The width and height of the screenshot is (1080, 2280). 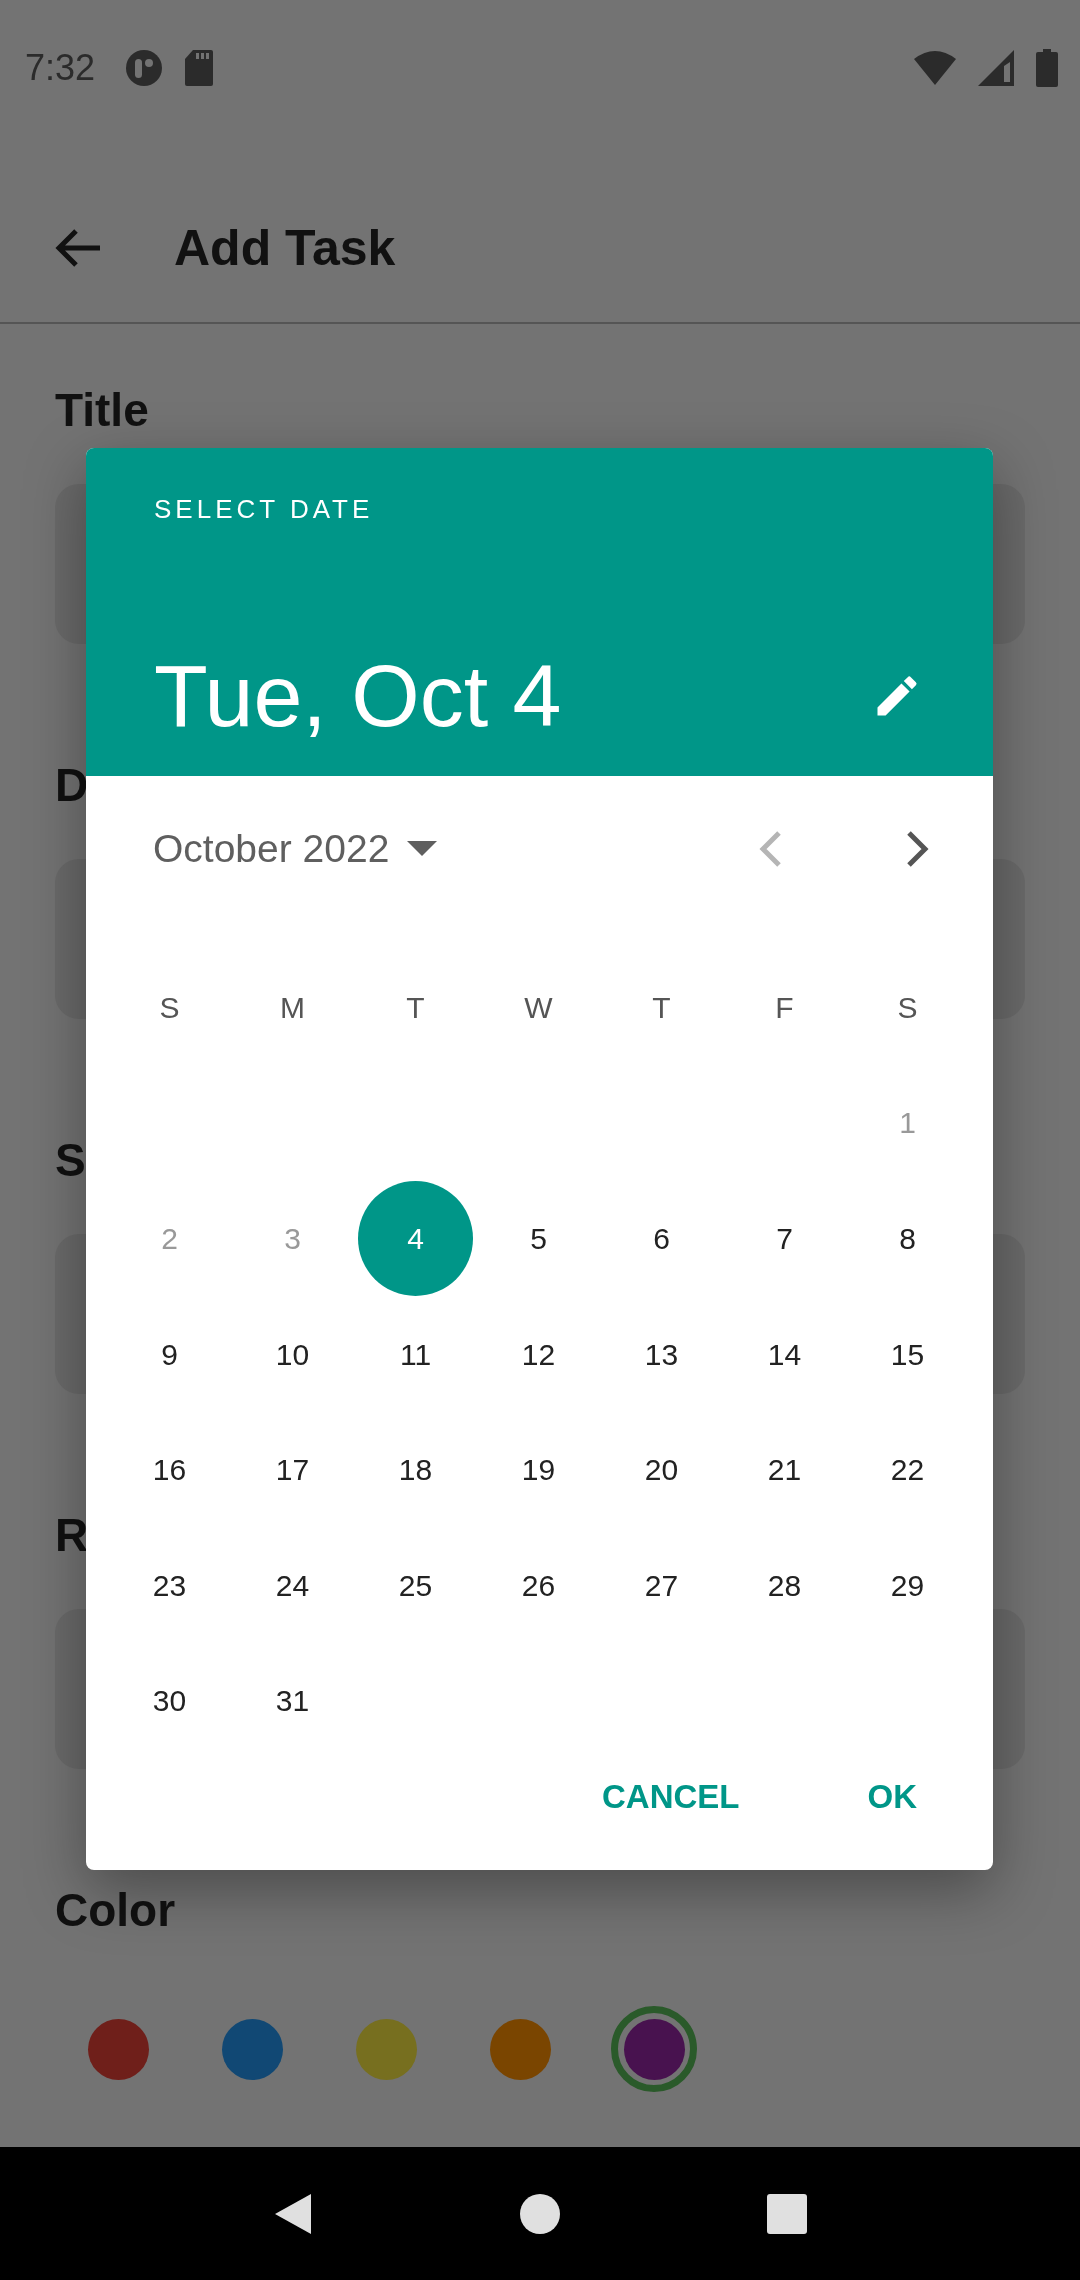 What do you see at coordinates (654, 2049) in the screenshot?
I see `color-swatch` at bounding box center [654, 2049].